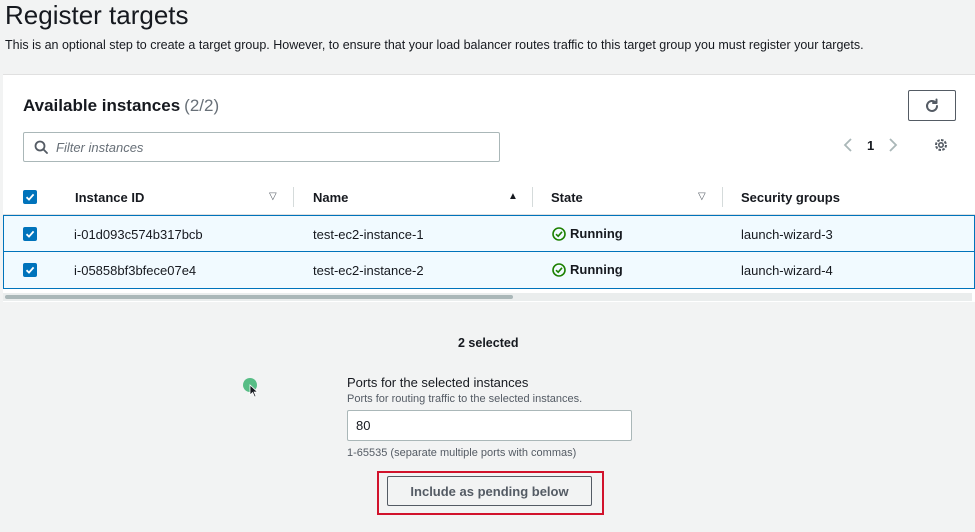 The image size is (975, 532). Describe the element at coordinates (787, 270) in the screenshot. I see `security-group: launch-wizard-4` at that location.